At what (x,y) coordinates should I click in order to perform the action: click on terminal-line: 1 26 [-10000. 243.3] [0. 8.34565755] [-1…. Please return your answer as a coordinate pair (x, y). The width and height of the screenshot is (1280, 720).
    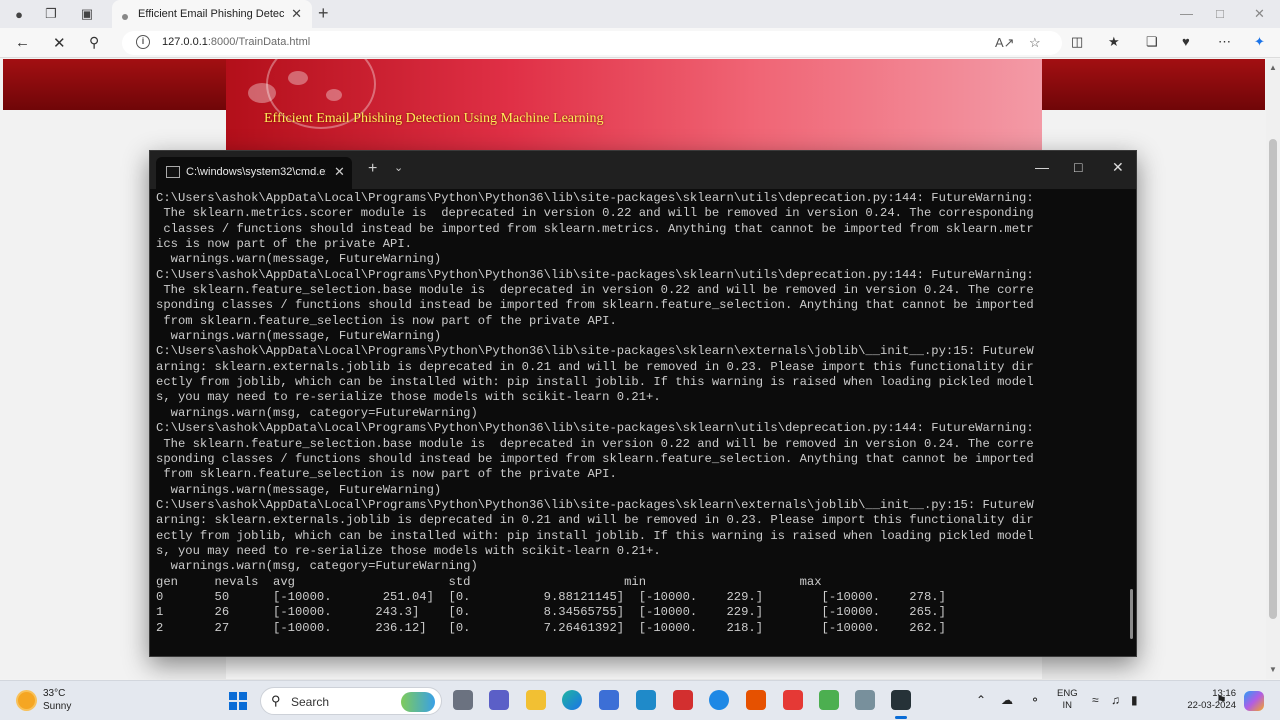
    Looking at the image, I should click on (551, 612).